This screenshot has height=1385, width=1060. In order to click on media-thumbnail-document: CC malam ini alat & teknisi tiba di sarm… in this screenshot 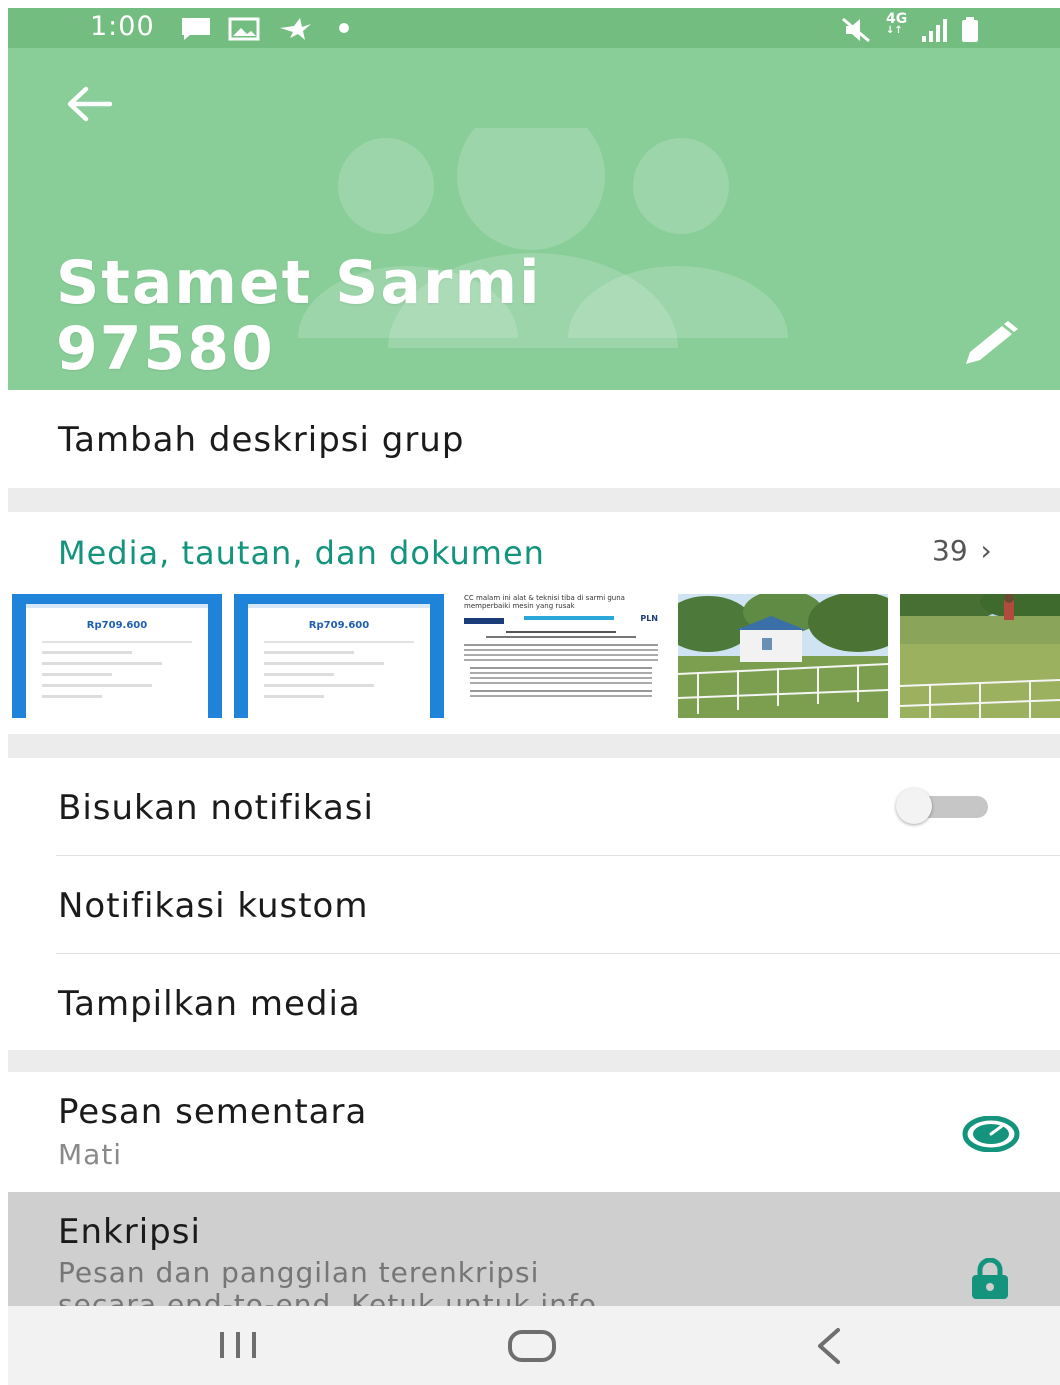, I will do `click(561, 656)`.